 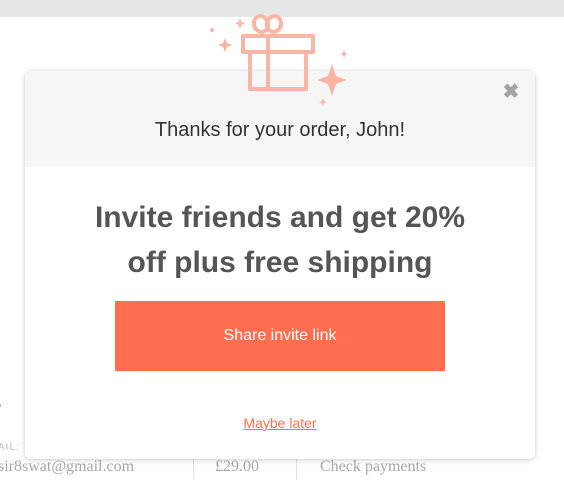 What do you see at coordinates (280, 262) in the screenshot?
I see `headline-line-2: off plus free shipping` at bounding box center [280, 262].